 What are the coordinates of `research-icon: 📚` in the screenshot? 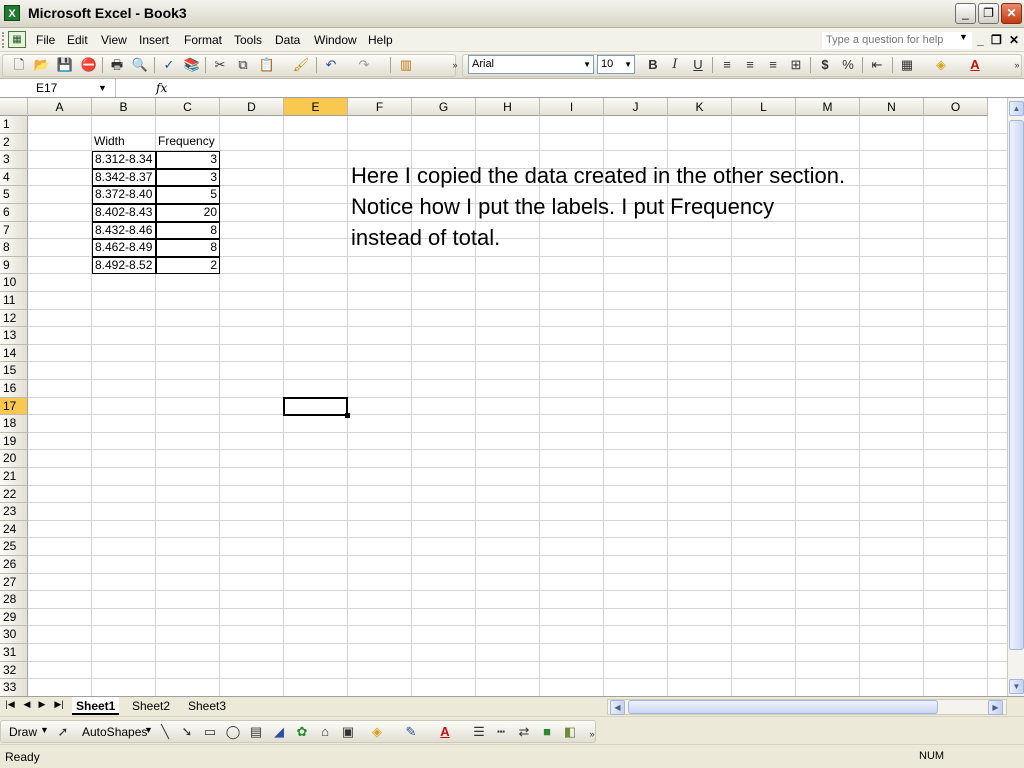 It's located at (192, 65).